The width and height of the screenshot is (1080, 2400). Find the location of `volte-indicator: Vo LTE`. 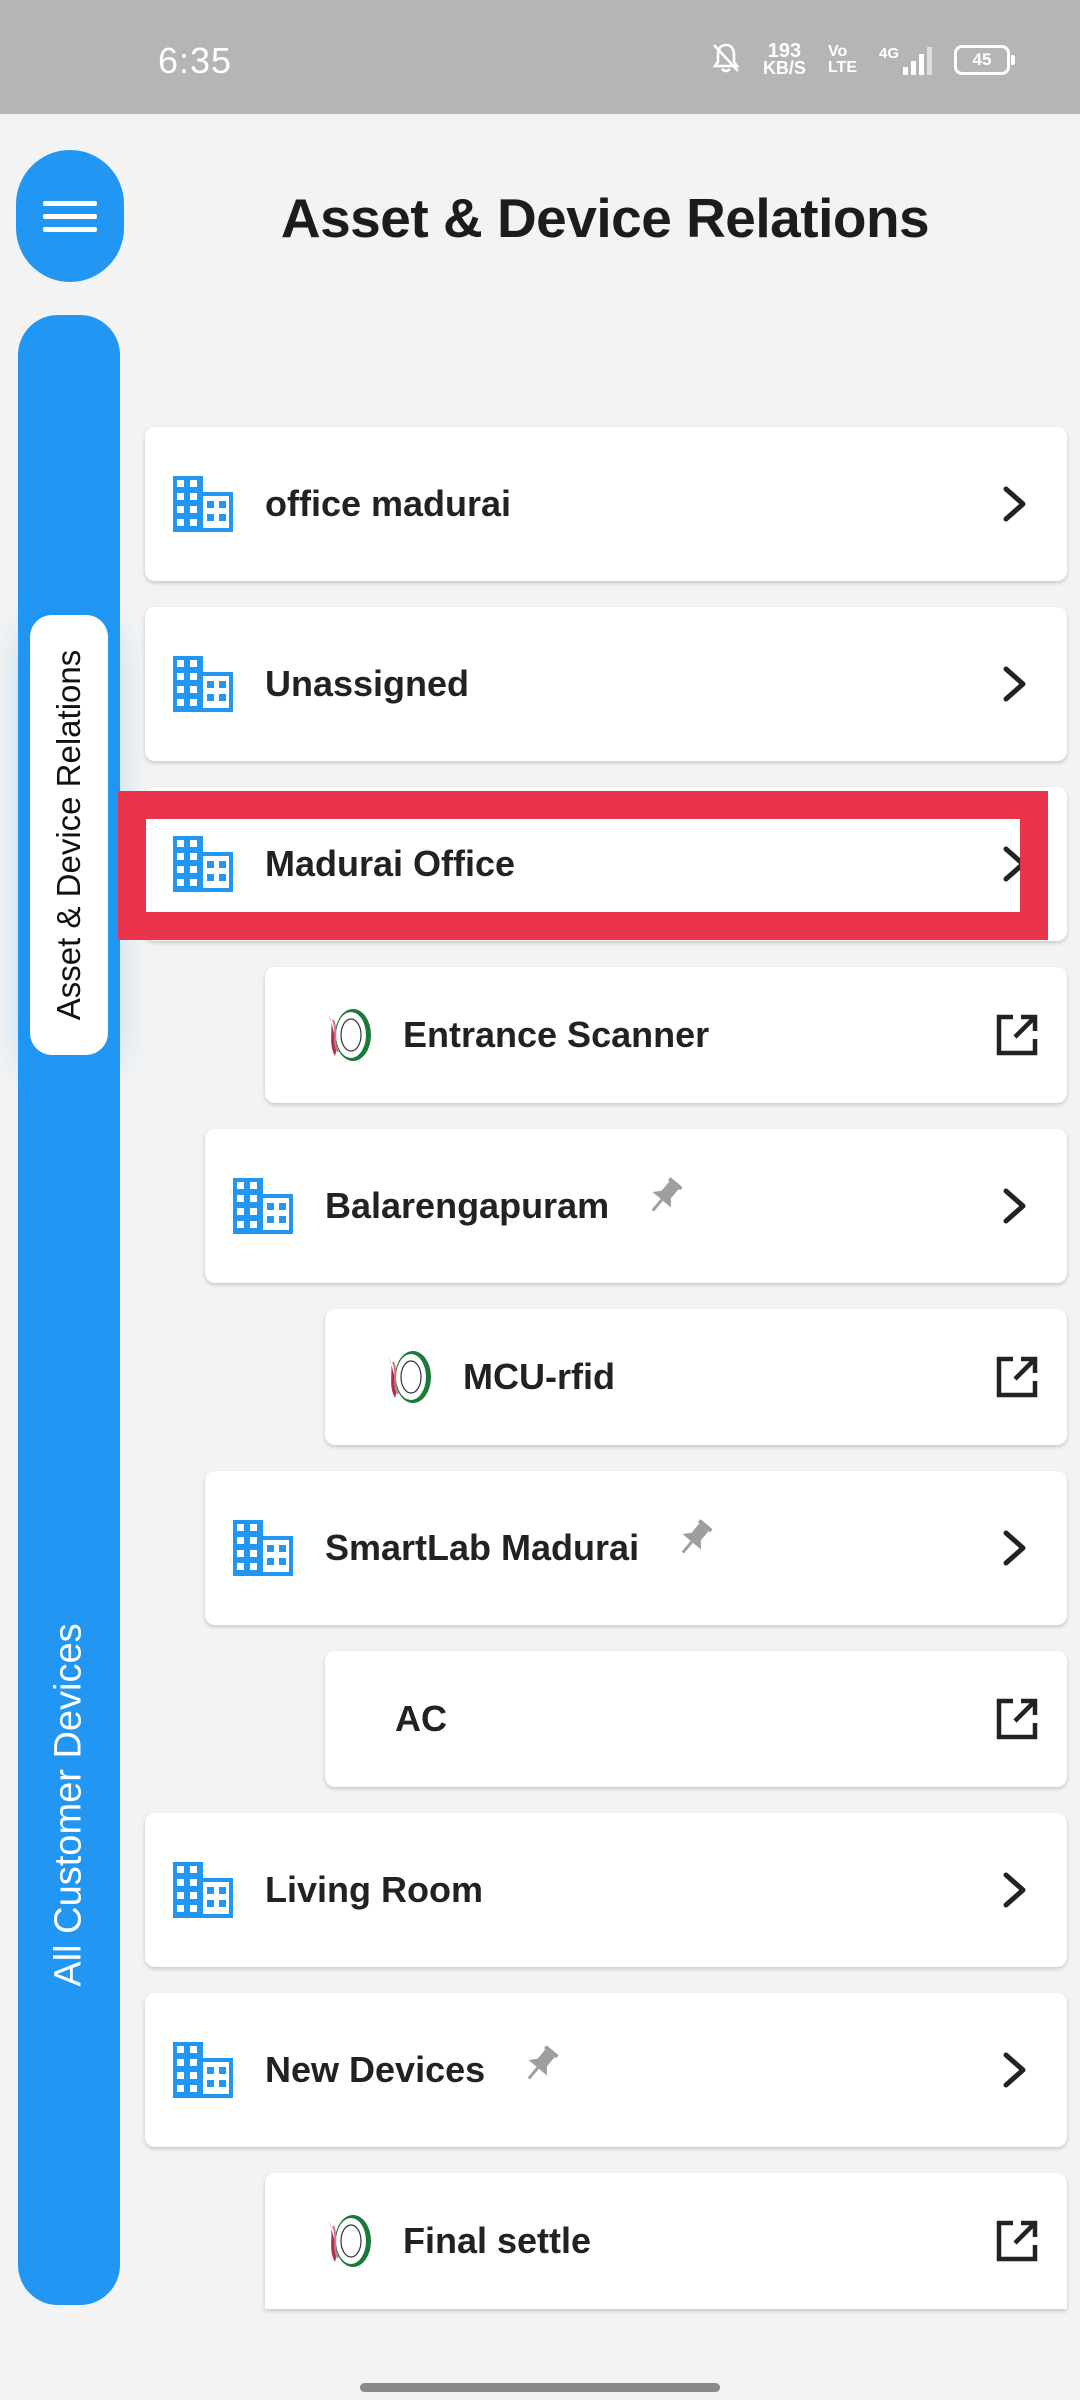

volte-indicator: Vo LTE is located at coordinates (842, 60).